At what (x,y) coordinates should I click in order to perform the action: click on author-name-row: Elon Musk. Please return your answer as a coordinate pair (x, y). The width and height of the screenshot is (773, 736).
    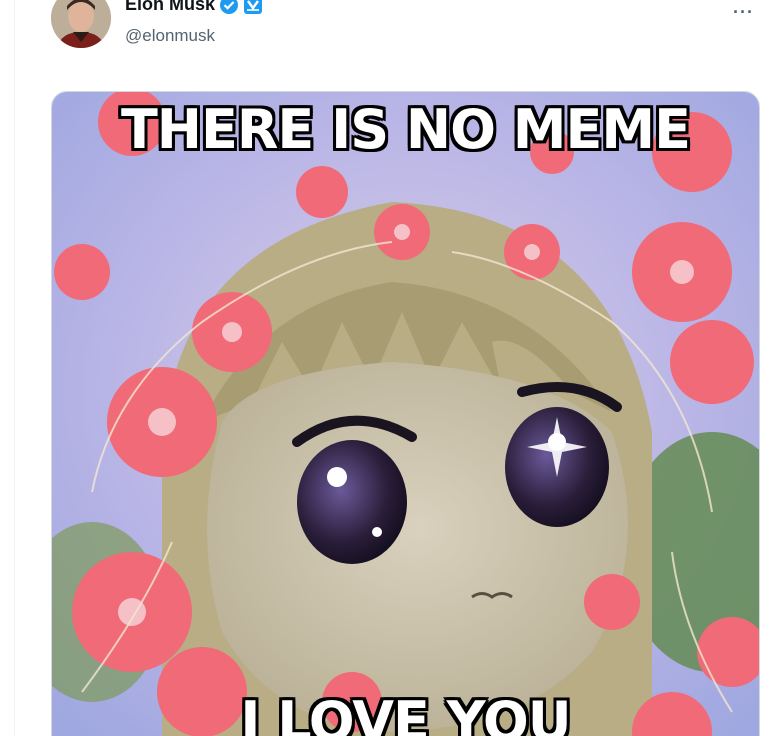
    Looking at the image, I should click on (194, 7).